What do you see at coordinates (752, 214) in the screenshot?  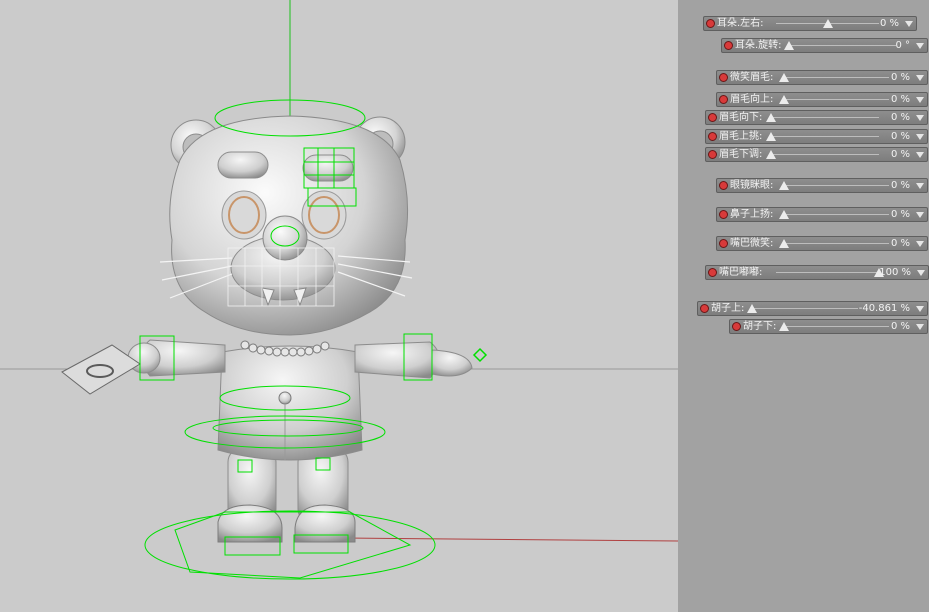 I see `slider-label: 鼻子上扬:` at bounding box center [752, 214].